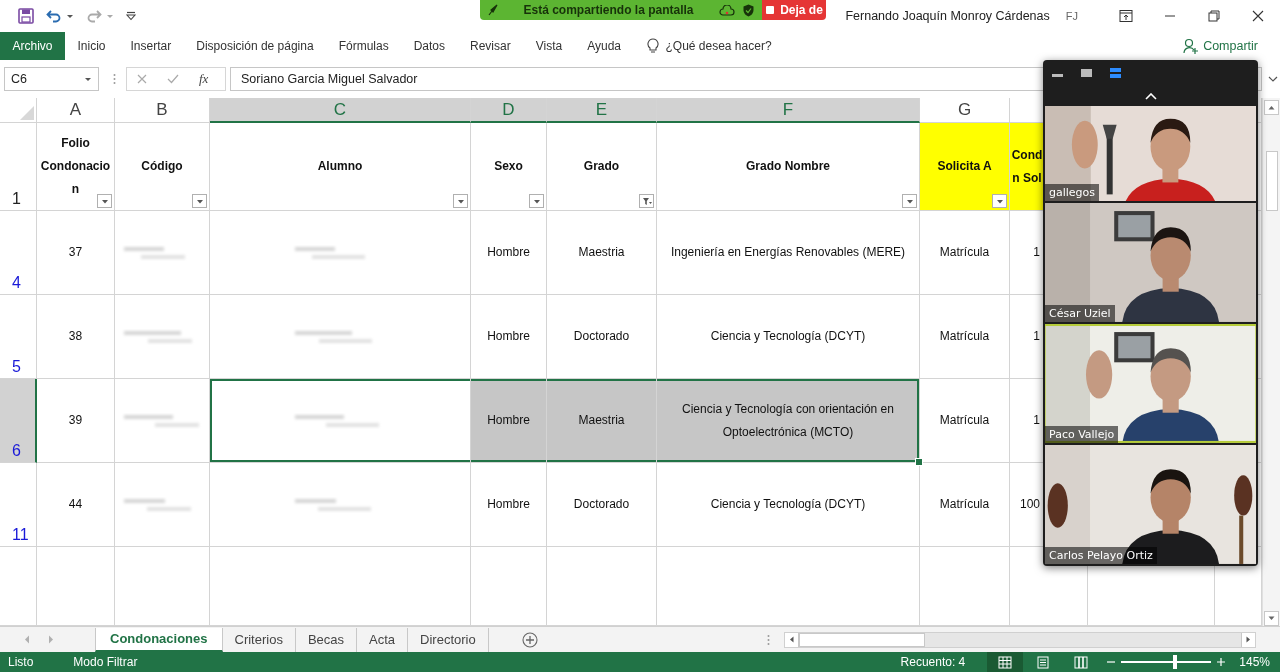  I want to click on participant-name: Paco Vallejo, so click(1082, 435).